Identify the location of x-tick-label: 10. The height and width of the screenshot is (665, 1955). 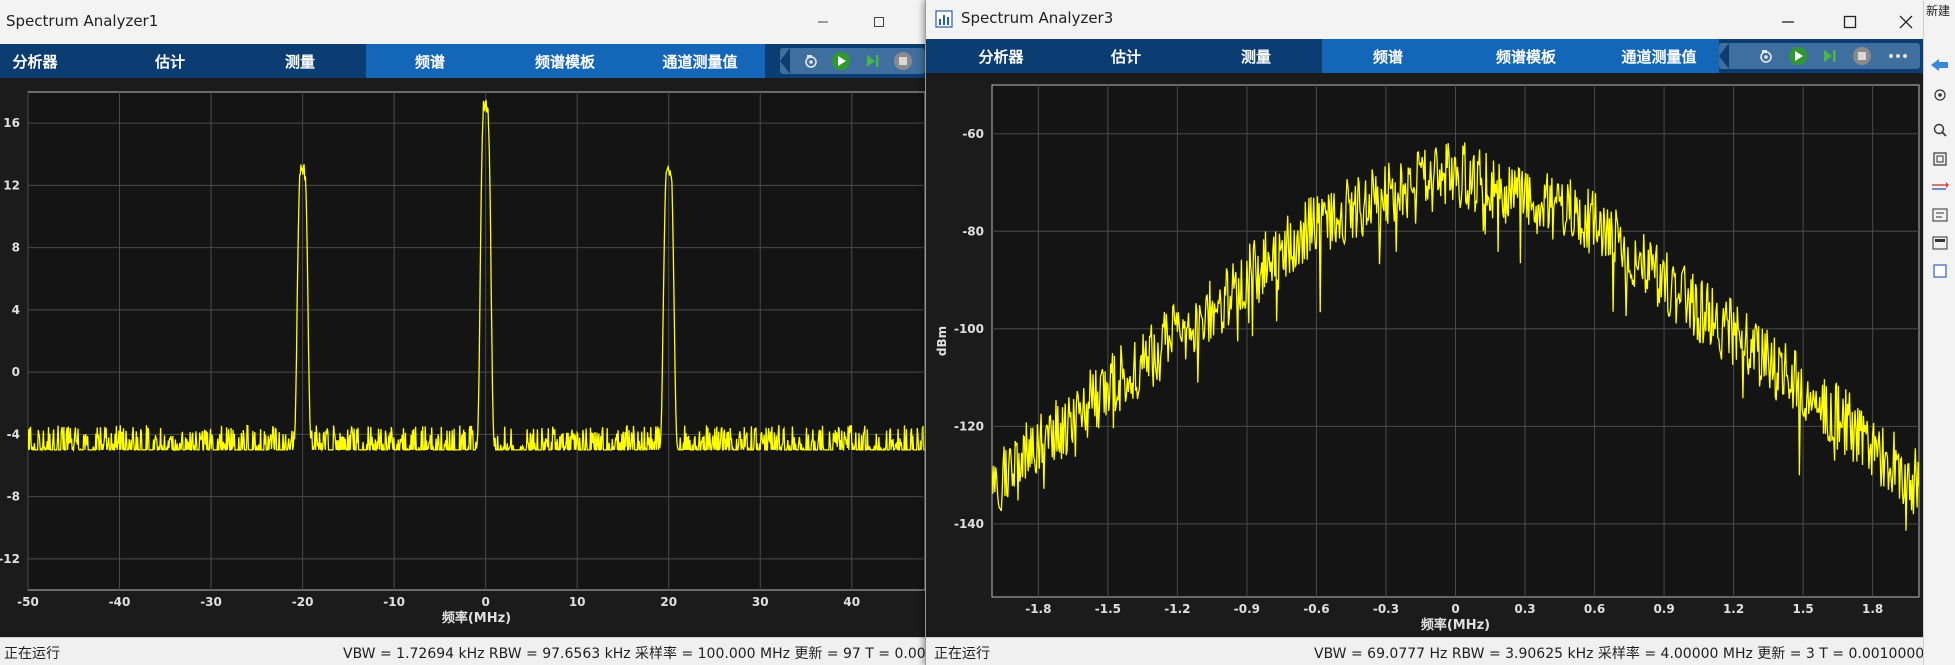
(577, 602).